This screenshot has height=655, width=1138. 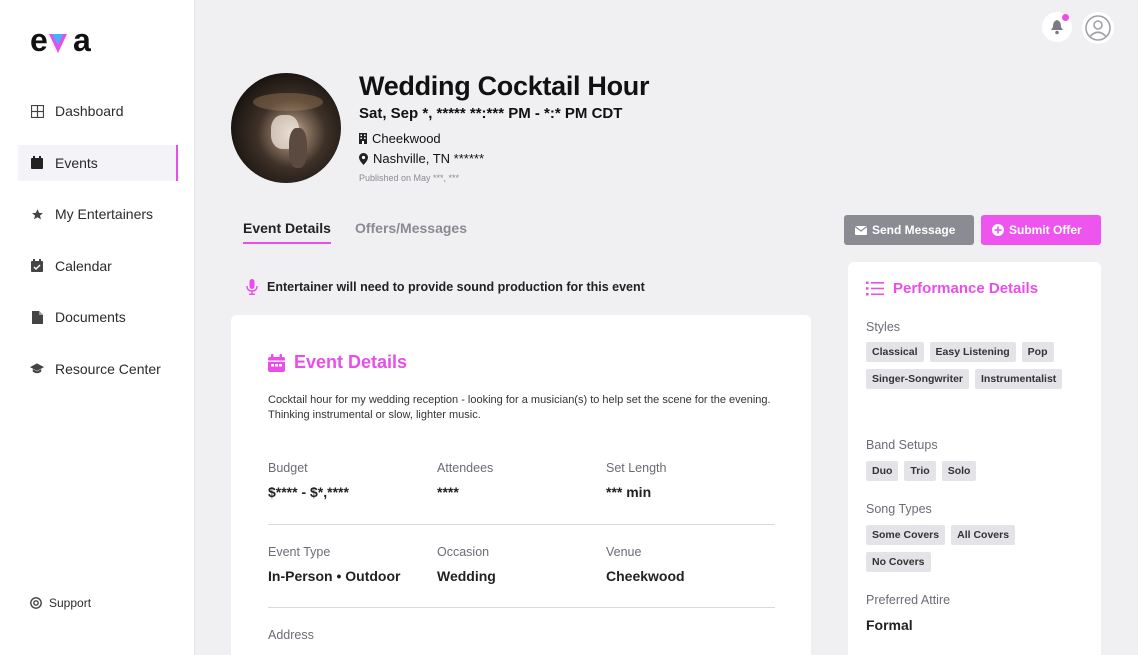 I want to click on address-field: Address, so click(x=291, y=639).